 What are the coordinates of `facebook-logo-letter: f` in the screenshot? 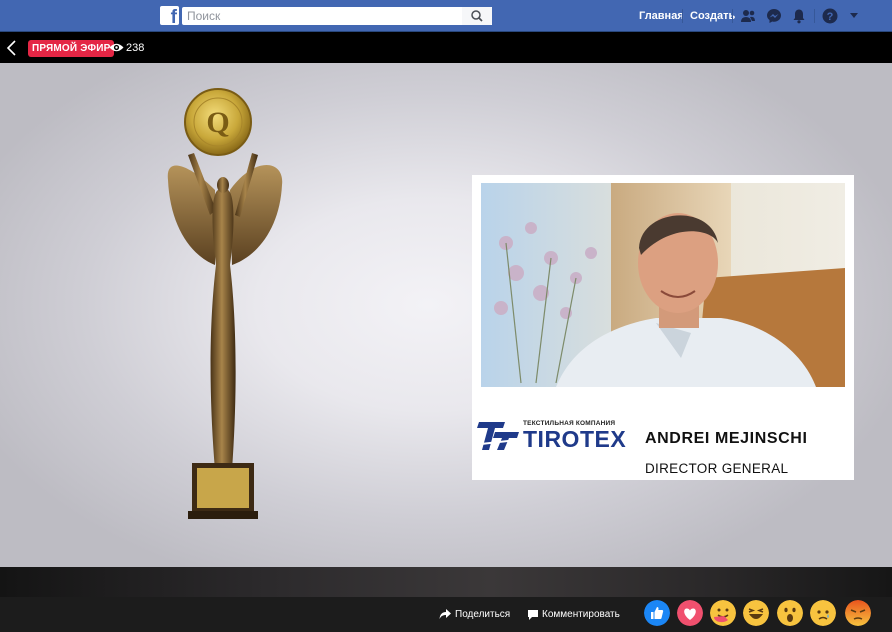 It's located at (173, 17).